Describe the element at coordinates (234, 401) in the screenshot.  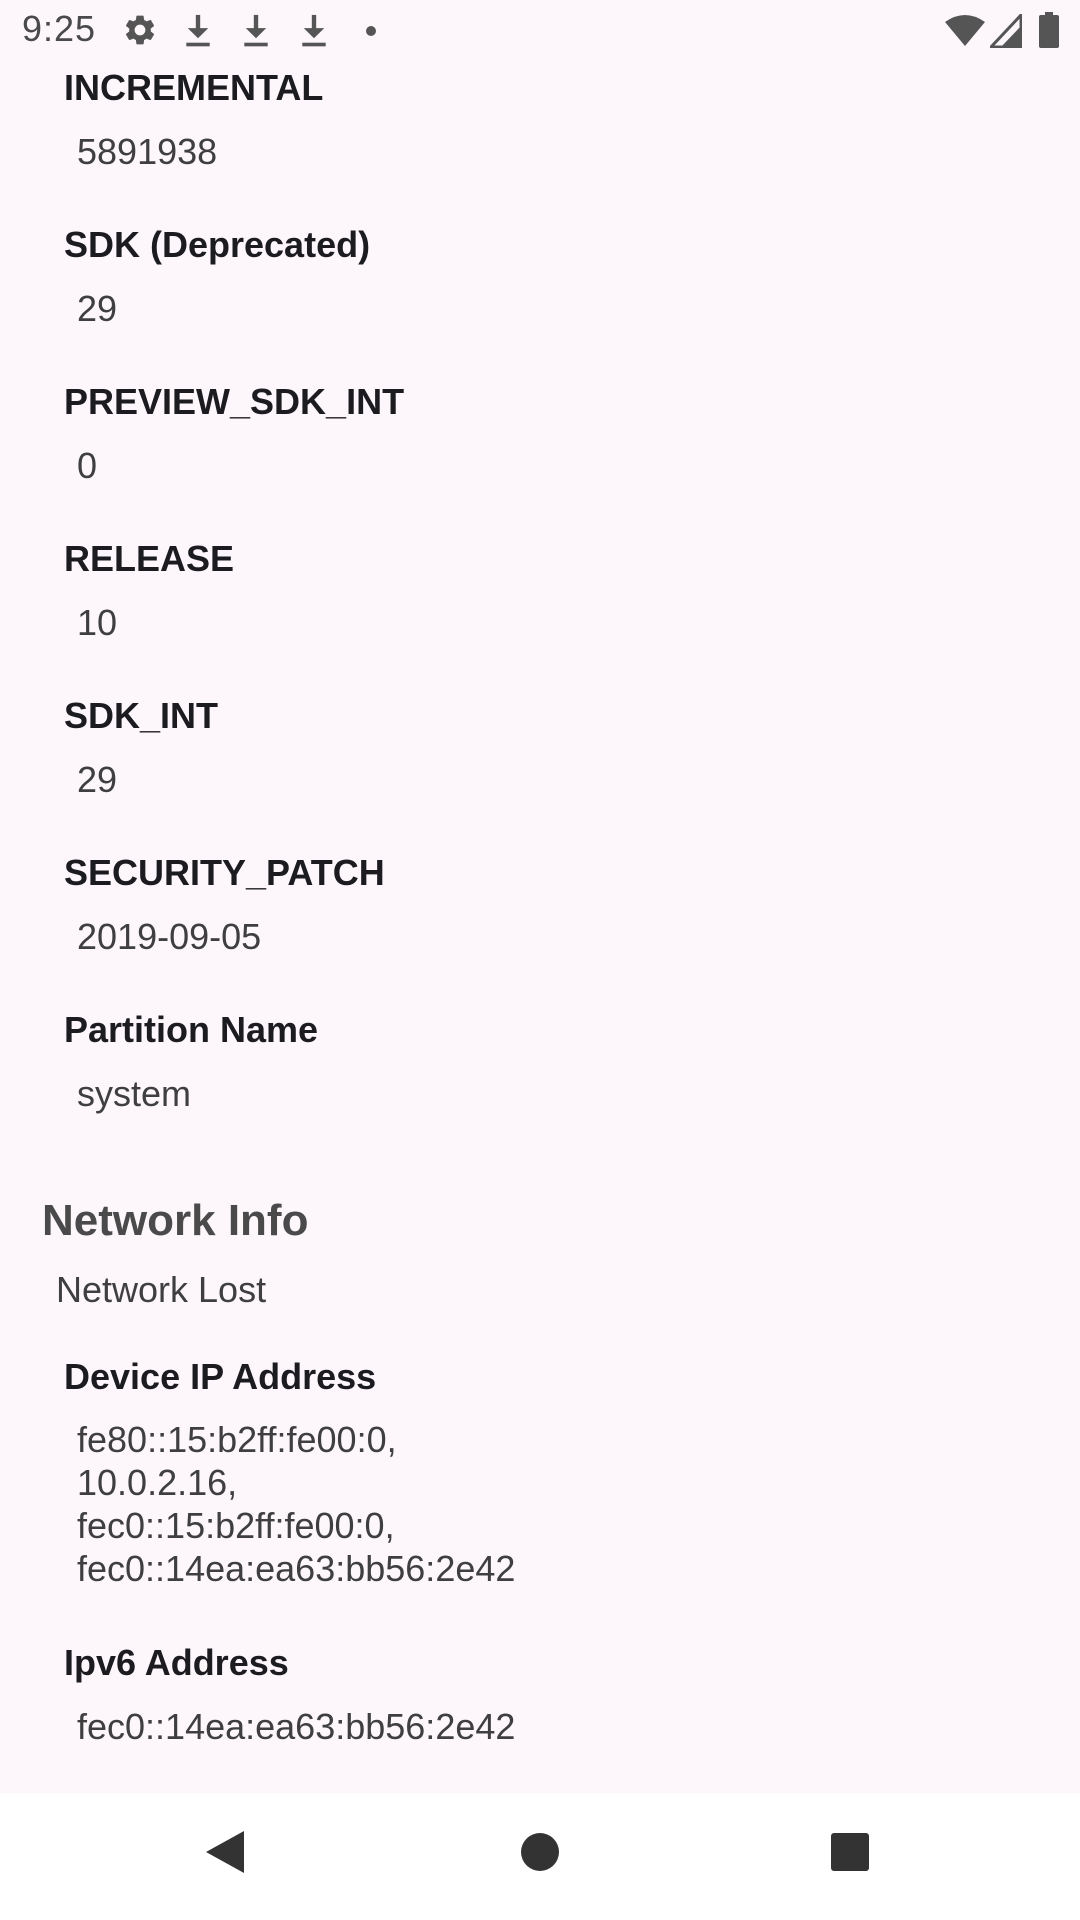
I see `property-label: PREVIEW_SDK_INT` at that location.